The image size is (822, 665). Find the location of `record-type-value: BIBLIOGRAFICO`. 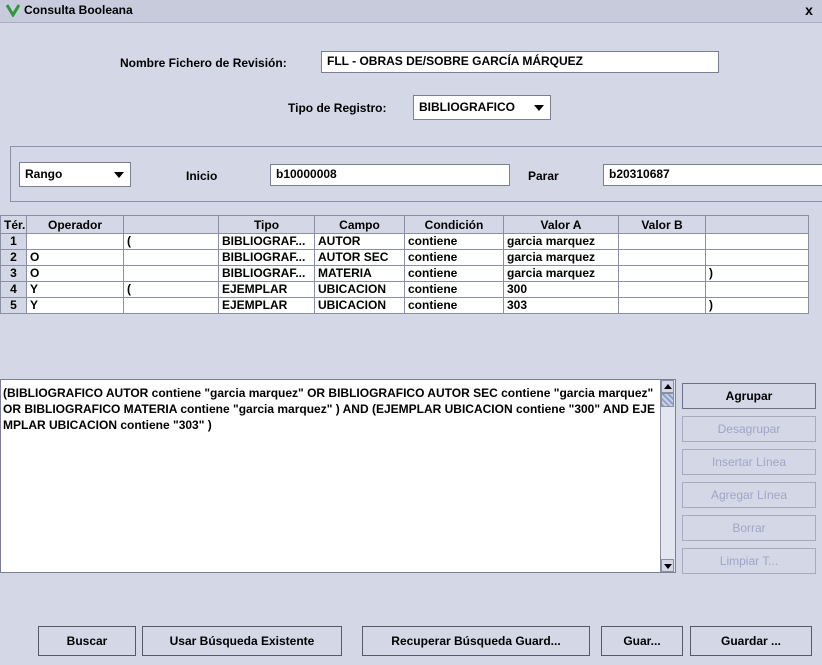

record-type-value: BIBLIOGRAFICO is located at coordinates (467, 107).